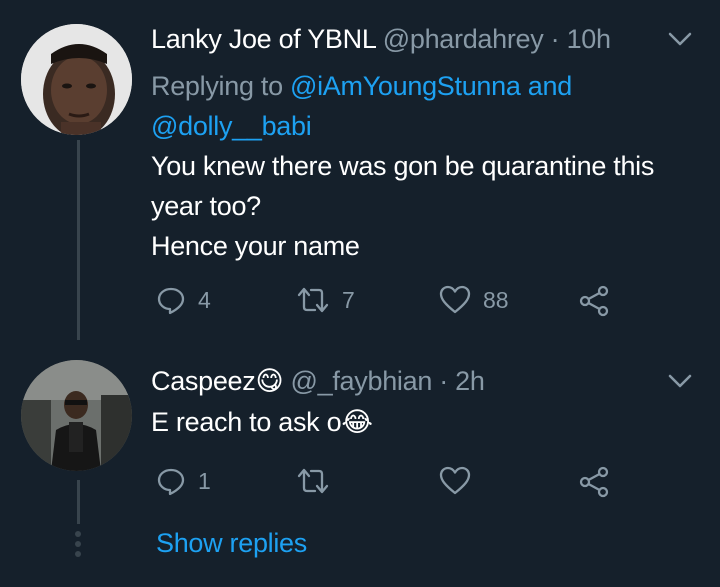 This screenshot has width=720, height=587. Describe the element at coordinates (231, 126) in the screenshot. I see `mention-link: @dolly__babi` at that location.